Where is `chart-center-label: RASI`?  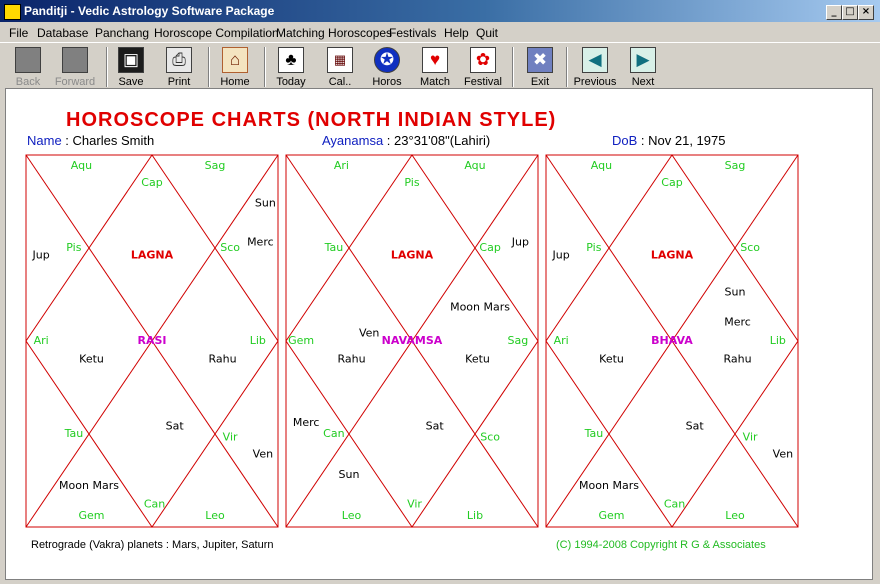
chart-center-label: RASI is located at coordinates (152, 340).